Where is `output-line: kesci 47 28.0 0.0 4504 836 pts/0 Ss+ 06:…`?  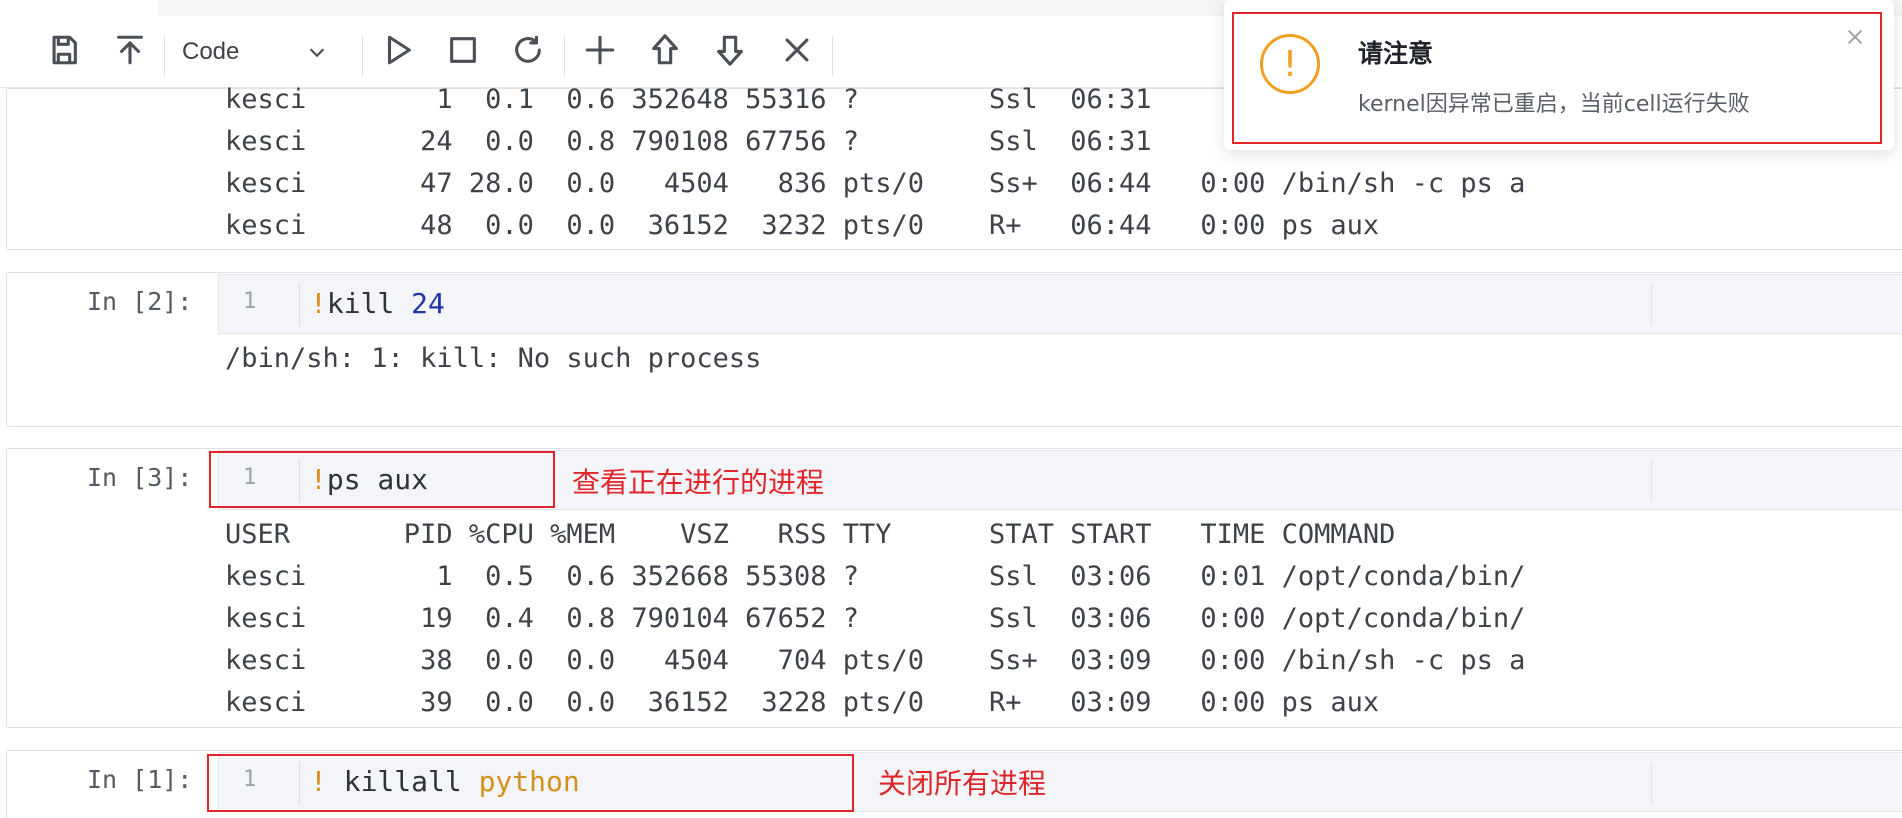
output-line: kesci 47 28.0 0.0 4504 836 pts/0 Ss+ 06:… is located at coordinates (875, 183).